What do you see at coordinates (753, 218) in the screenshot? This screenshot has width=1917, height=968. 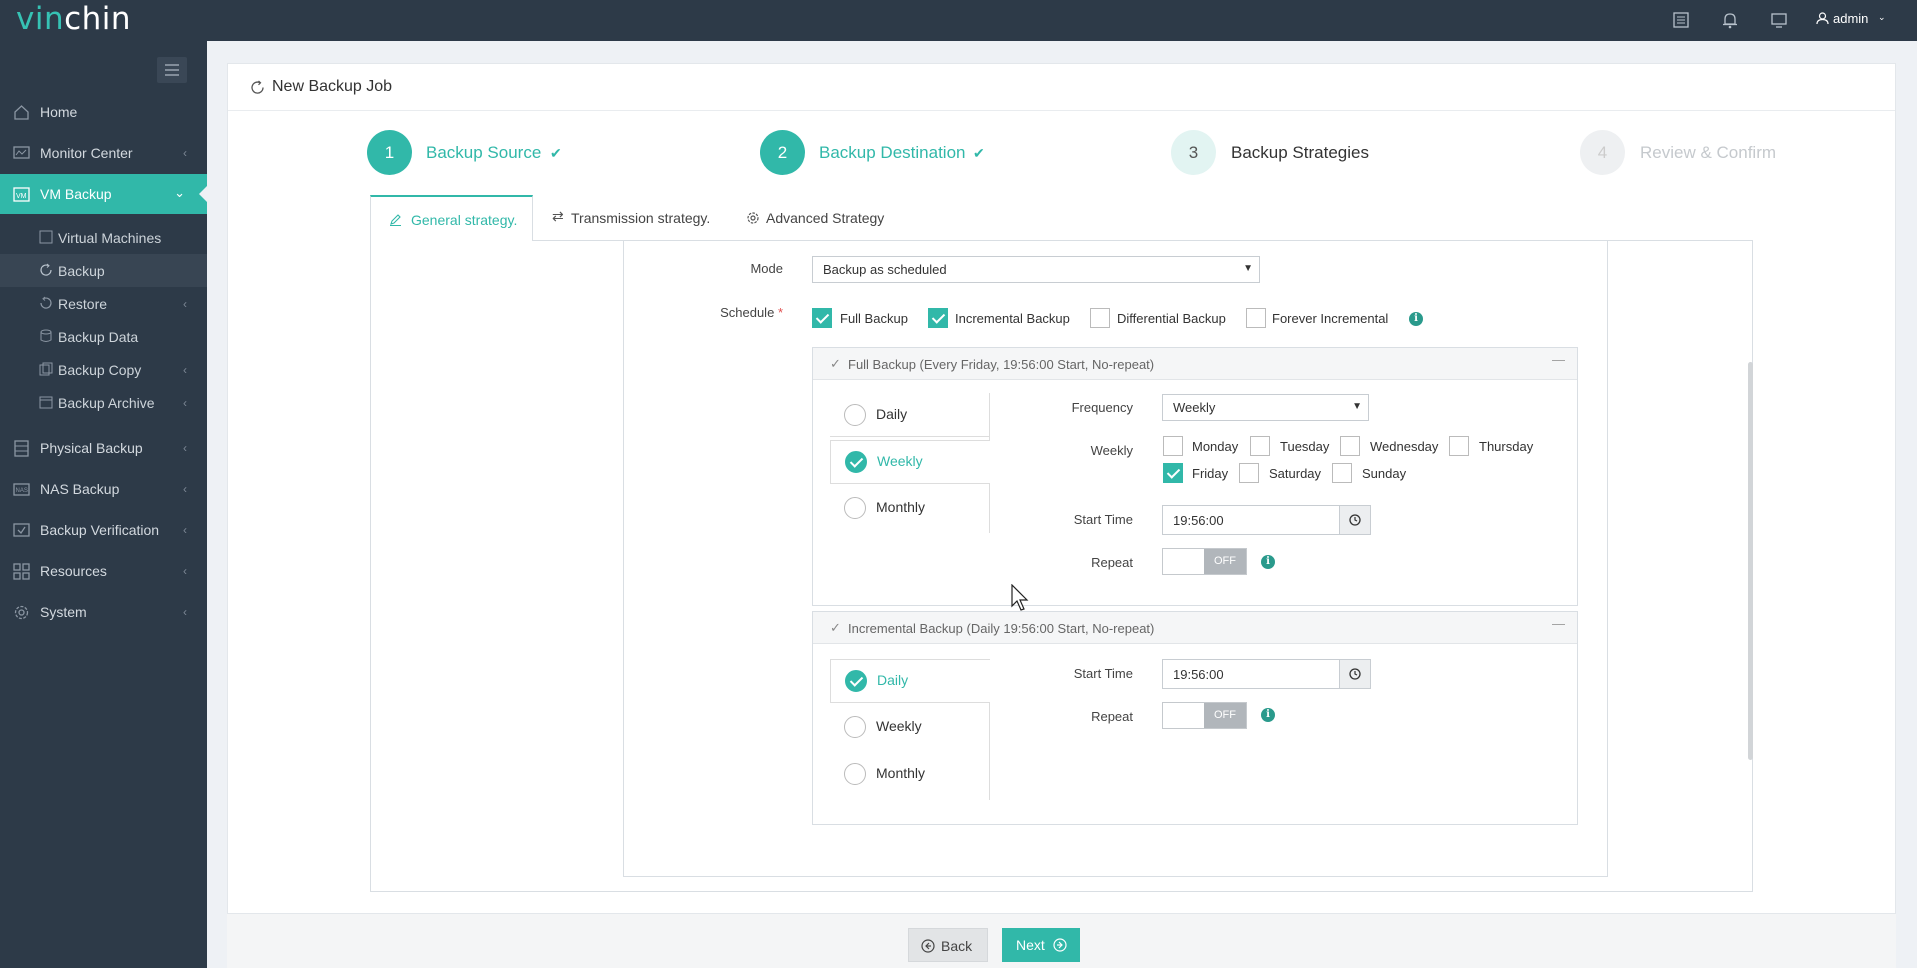 I see `settings-icon` at bounding box center [753, 218].